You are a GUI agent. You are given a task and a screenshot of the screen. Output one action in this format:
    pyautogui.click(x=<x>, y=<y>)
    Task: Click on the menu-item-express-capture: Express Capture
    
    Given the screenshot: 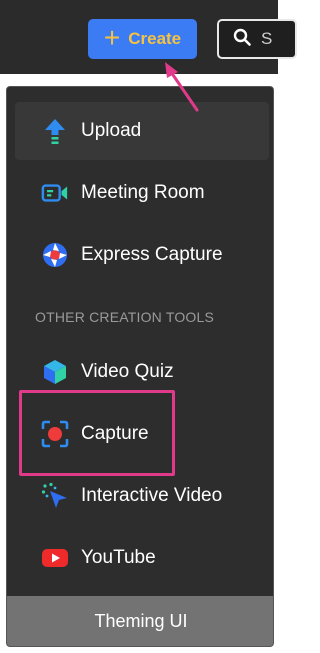 What is the action you would take?
    pyautogui.click(x=142, y=255)
    